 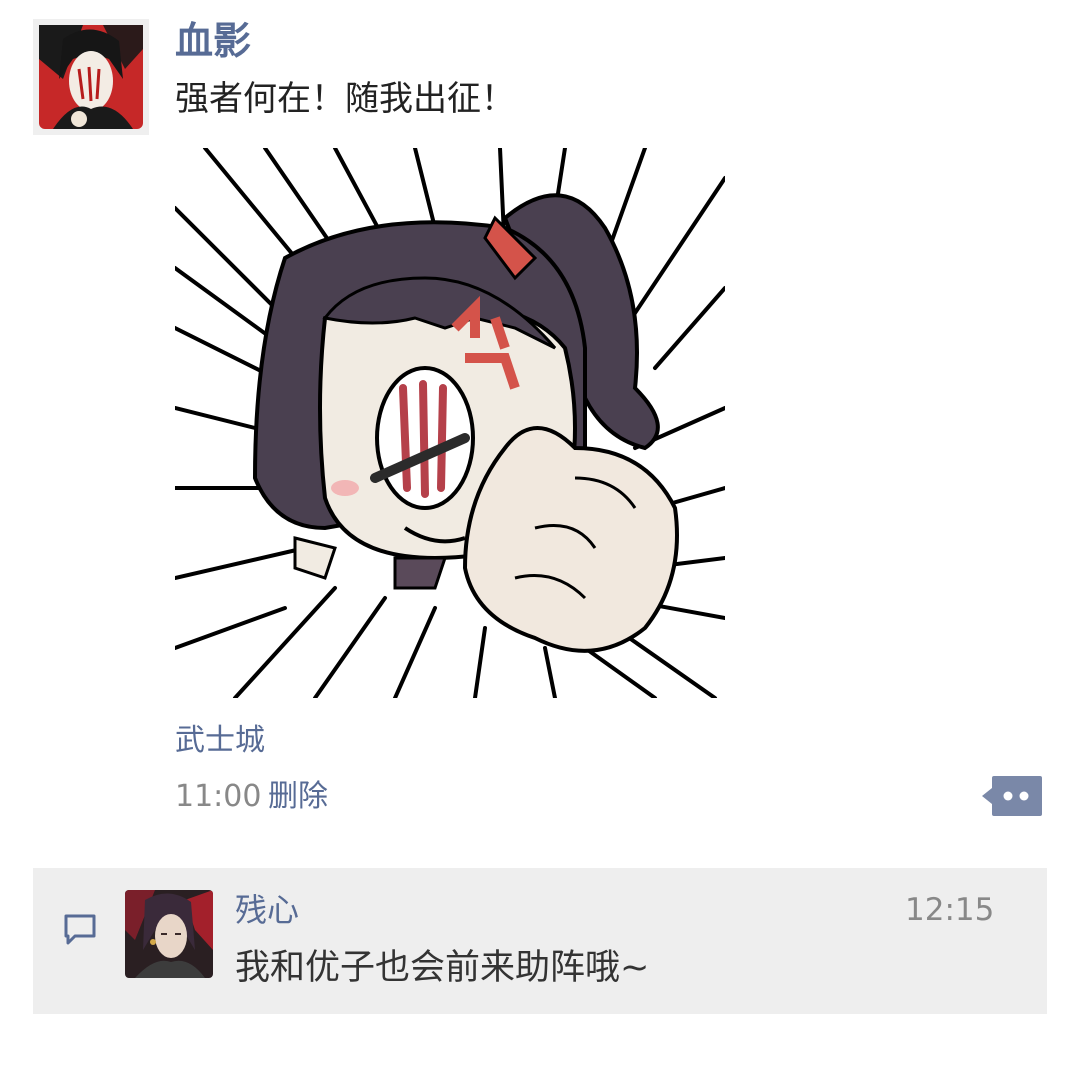 I want to click on comment-bubble-icon, so click(x=80, y=929).